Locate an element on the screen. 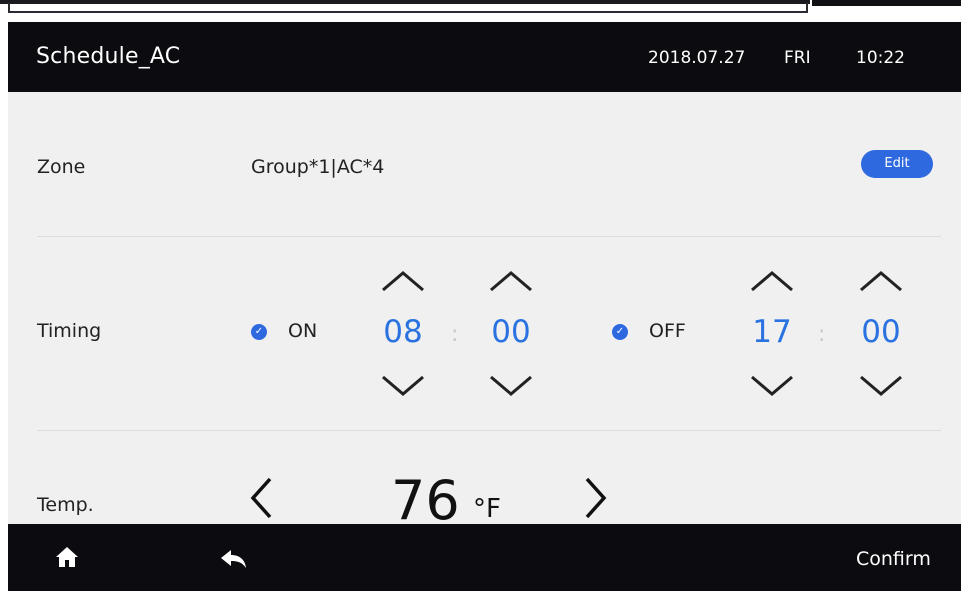  temp-unit: °F is located at coordinates (487, 509).